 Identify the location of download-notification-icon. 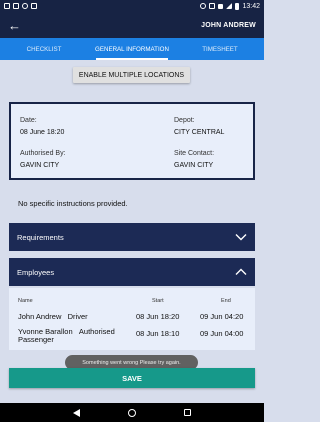
(34, 6).